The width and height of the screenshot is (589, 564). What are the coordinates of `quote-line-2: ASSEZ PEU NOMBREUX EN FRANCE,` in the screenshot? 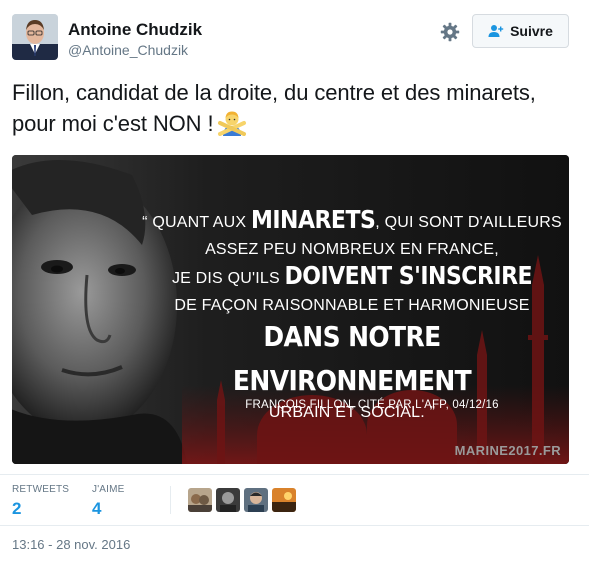 It's located at (352, 249).